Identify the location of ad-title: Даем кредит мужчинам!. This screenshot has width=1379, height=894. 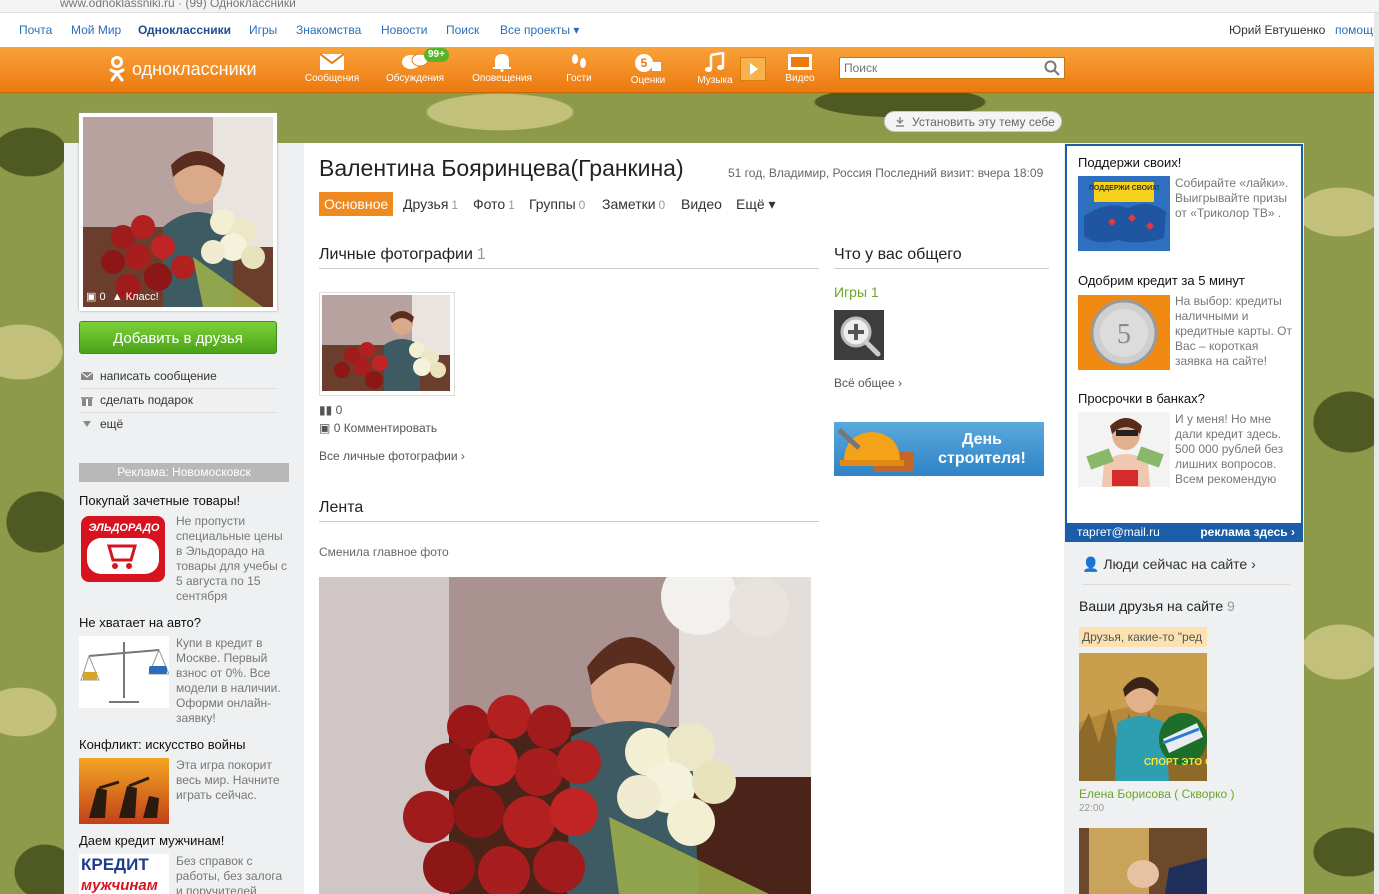
(151, 840).